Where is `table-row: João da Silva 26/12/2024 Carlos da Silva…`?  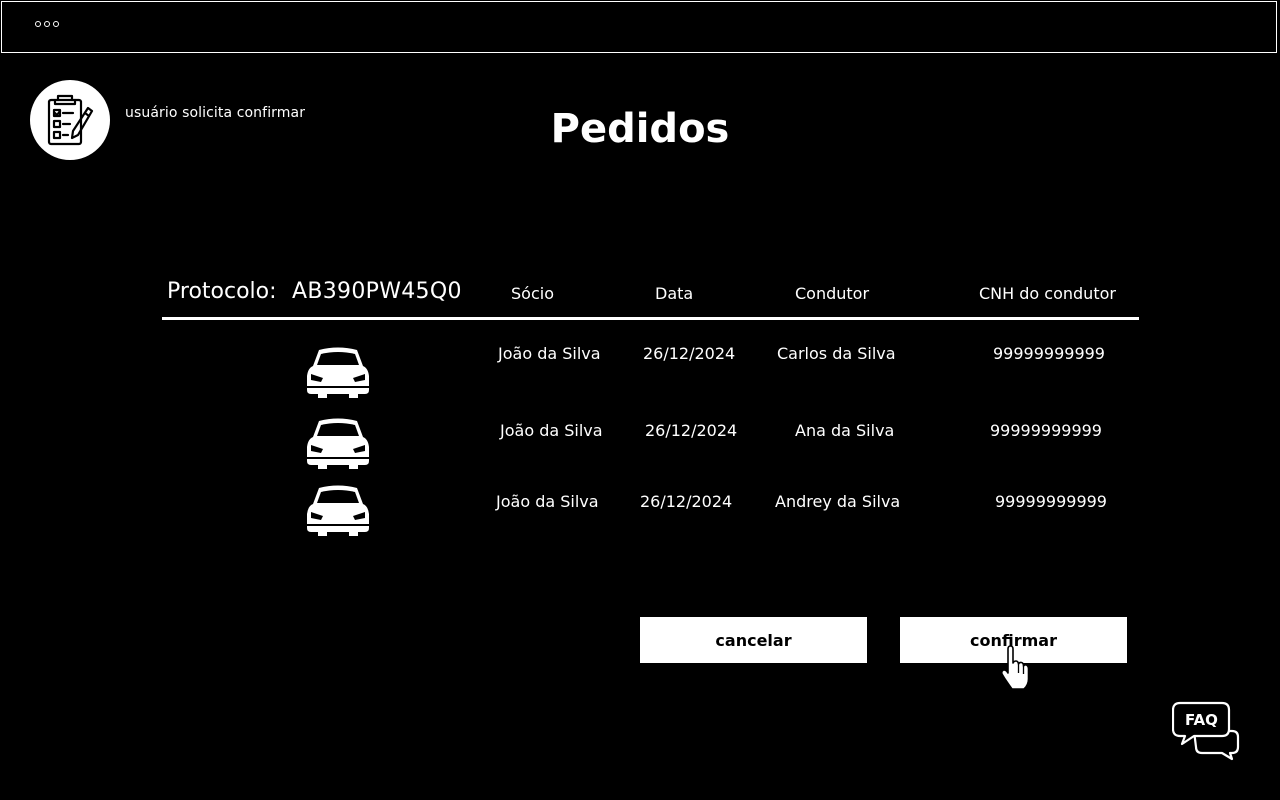 table-row: João da Silva 26/12/2024 Carlos da Silva… is located at coordinates (640, 370).